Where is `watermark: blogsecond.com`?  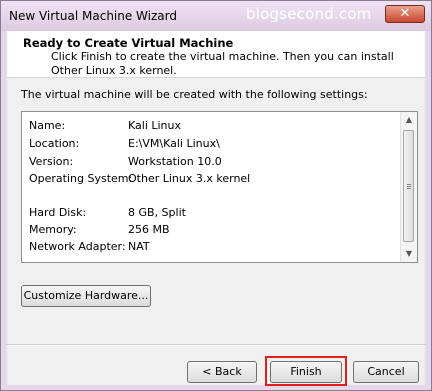
watermark: blogsecond.com is located at coordinates (309, 14).